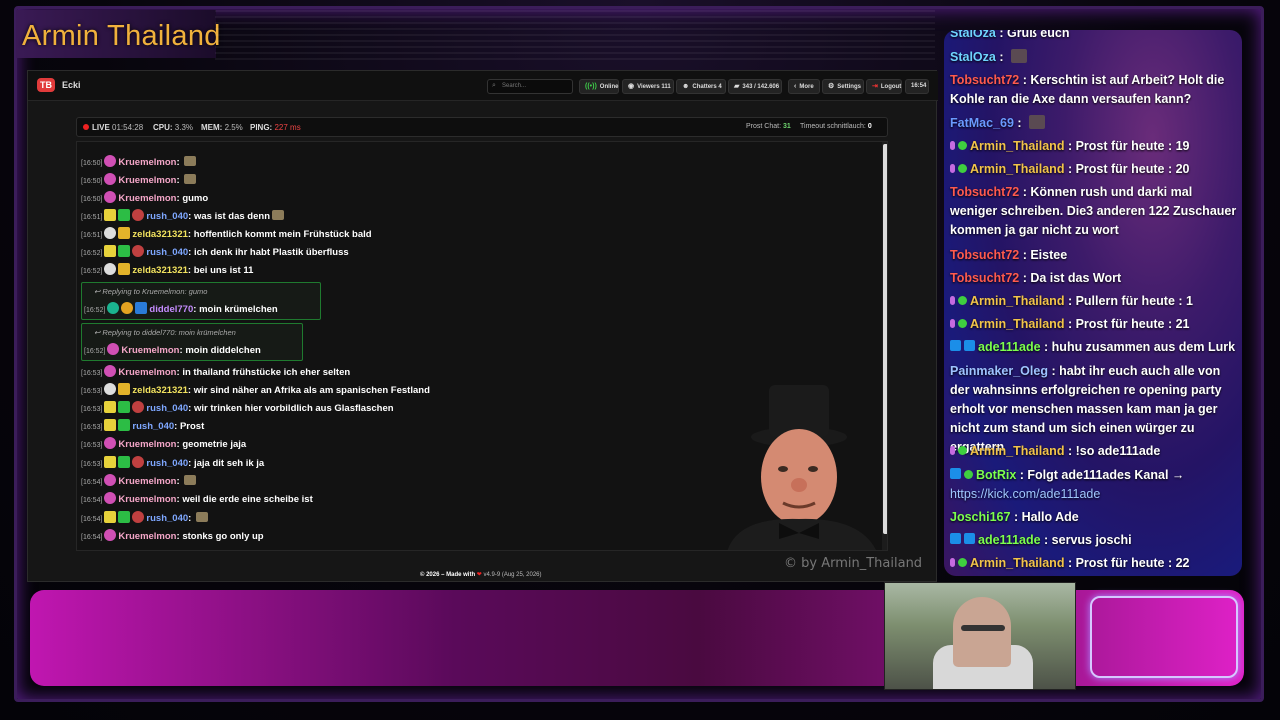  I want to click on app-logo: TB, so click(46, 85).